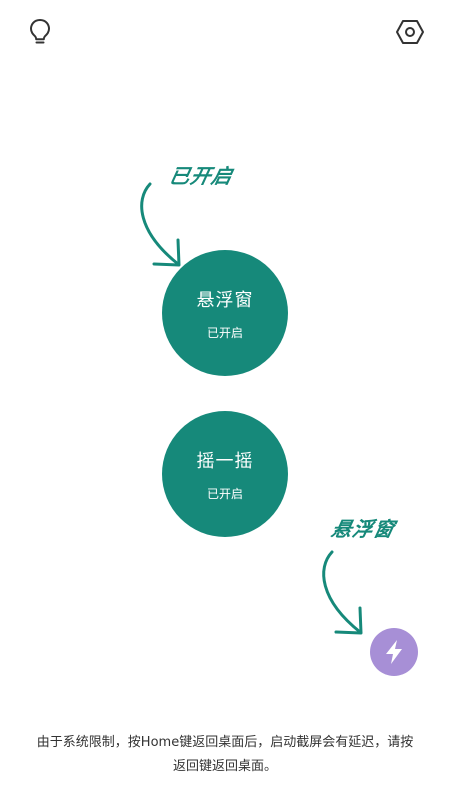 The image size is (450, 800). I want to click on shake-status: 已开启, so click(224, 493).